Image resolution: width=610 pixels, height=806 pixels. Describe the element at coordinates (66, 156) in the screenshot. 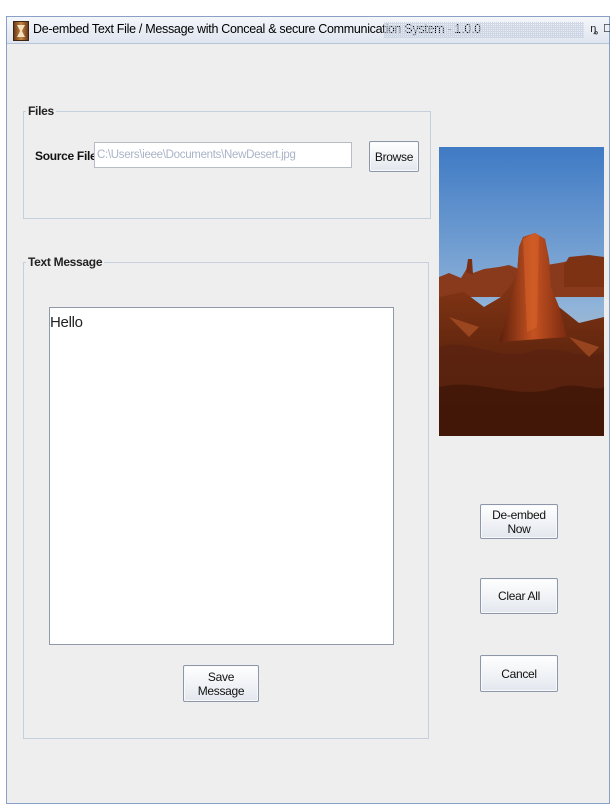

I see `source-file-label: Source File` at that location.